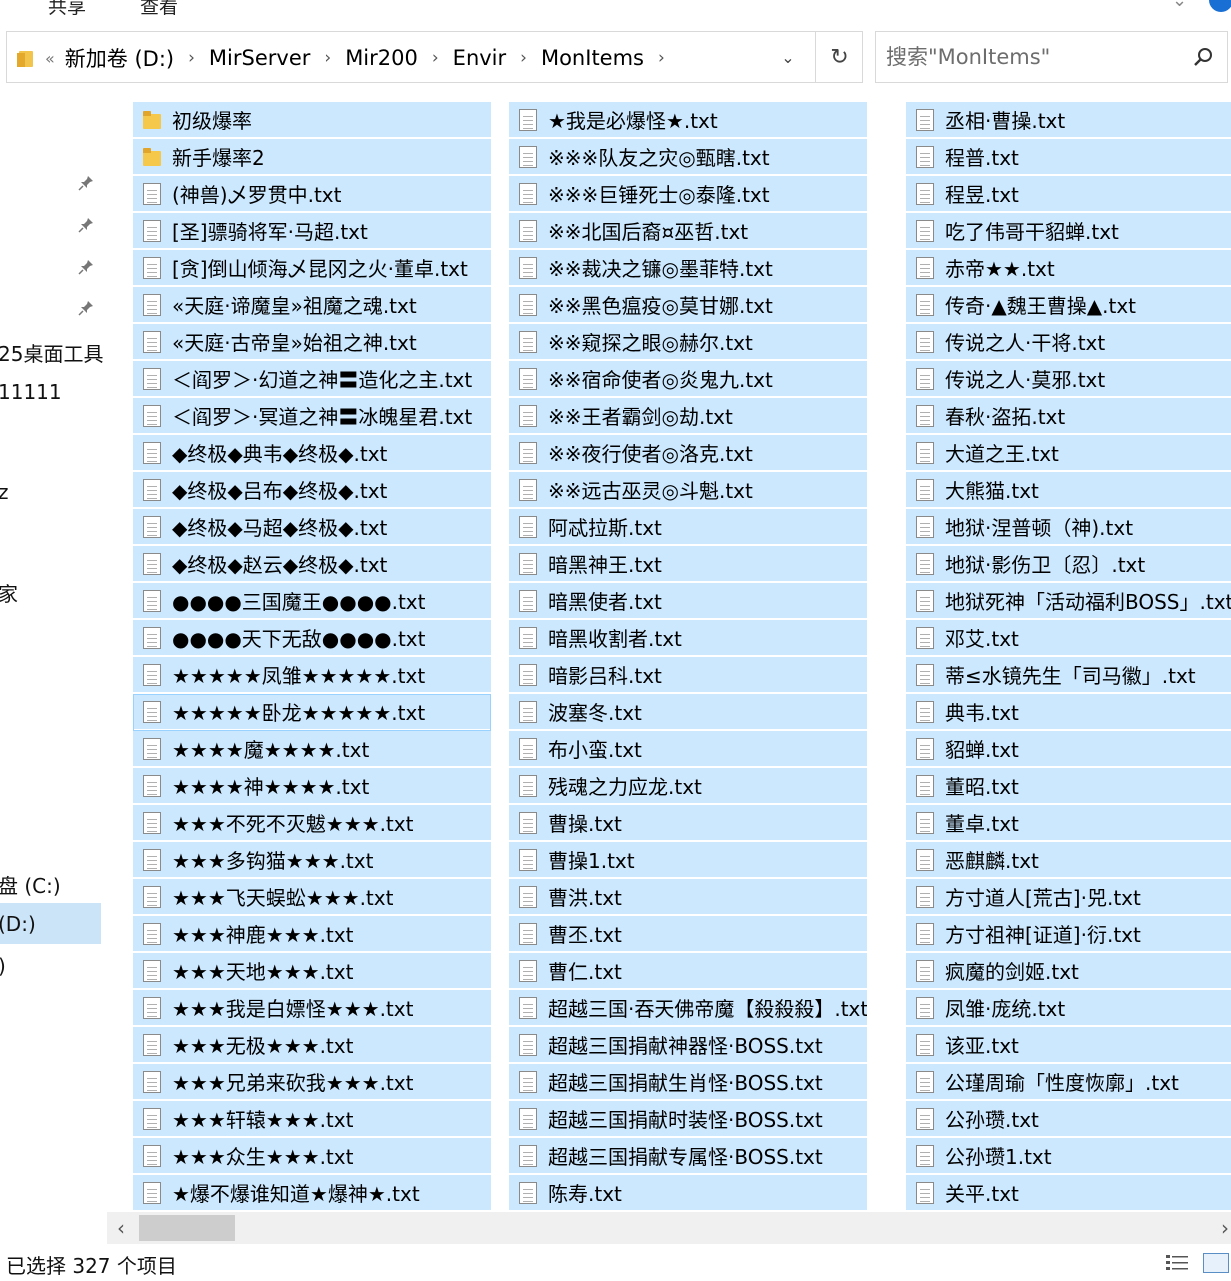 This screenshot has width=1231, height=1281. What do you see at coordinates (1068, 1008) in the screenshot?
I see `file-item: 凤雏·庞统.txt` at bounding box center [1068, 1008].